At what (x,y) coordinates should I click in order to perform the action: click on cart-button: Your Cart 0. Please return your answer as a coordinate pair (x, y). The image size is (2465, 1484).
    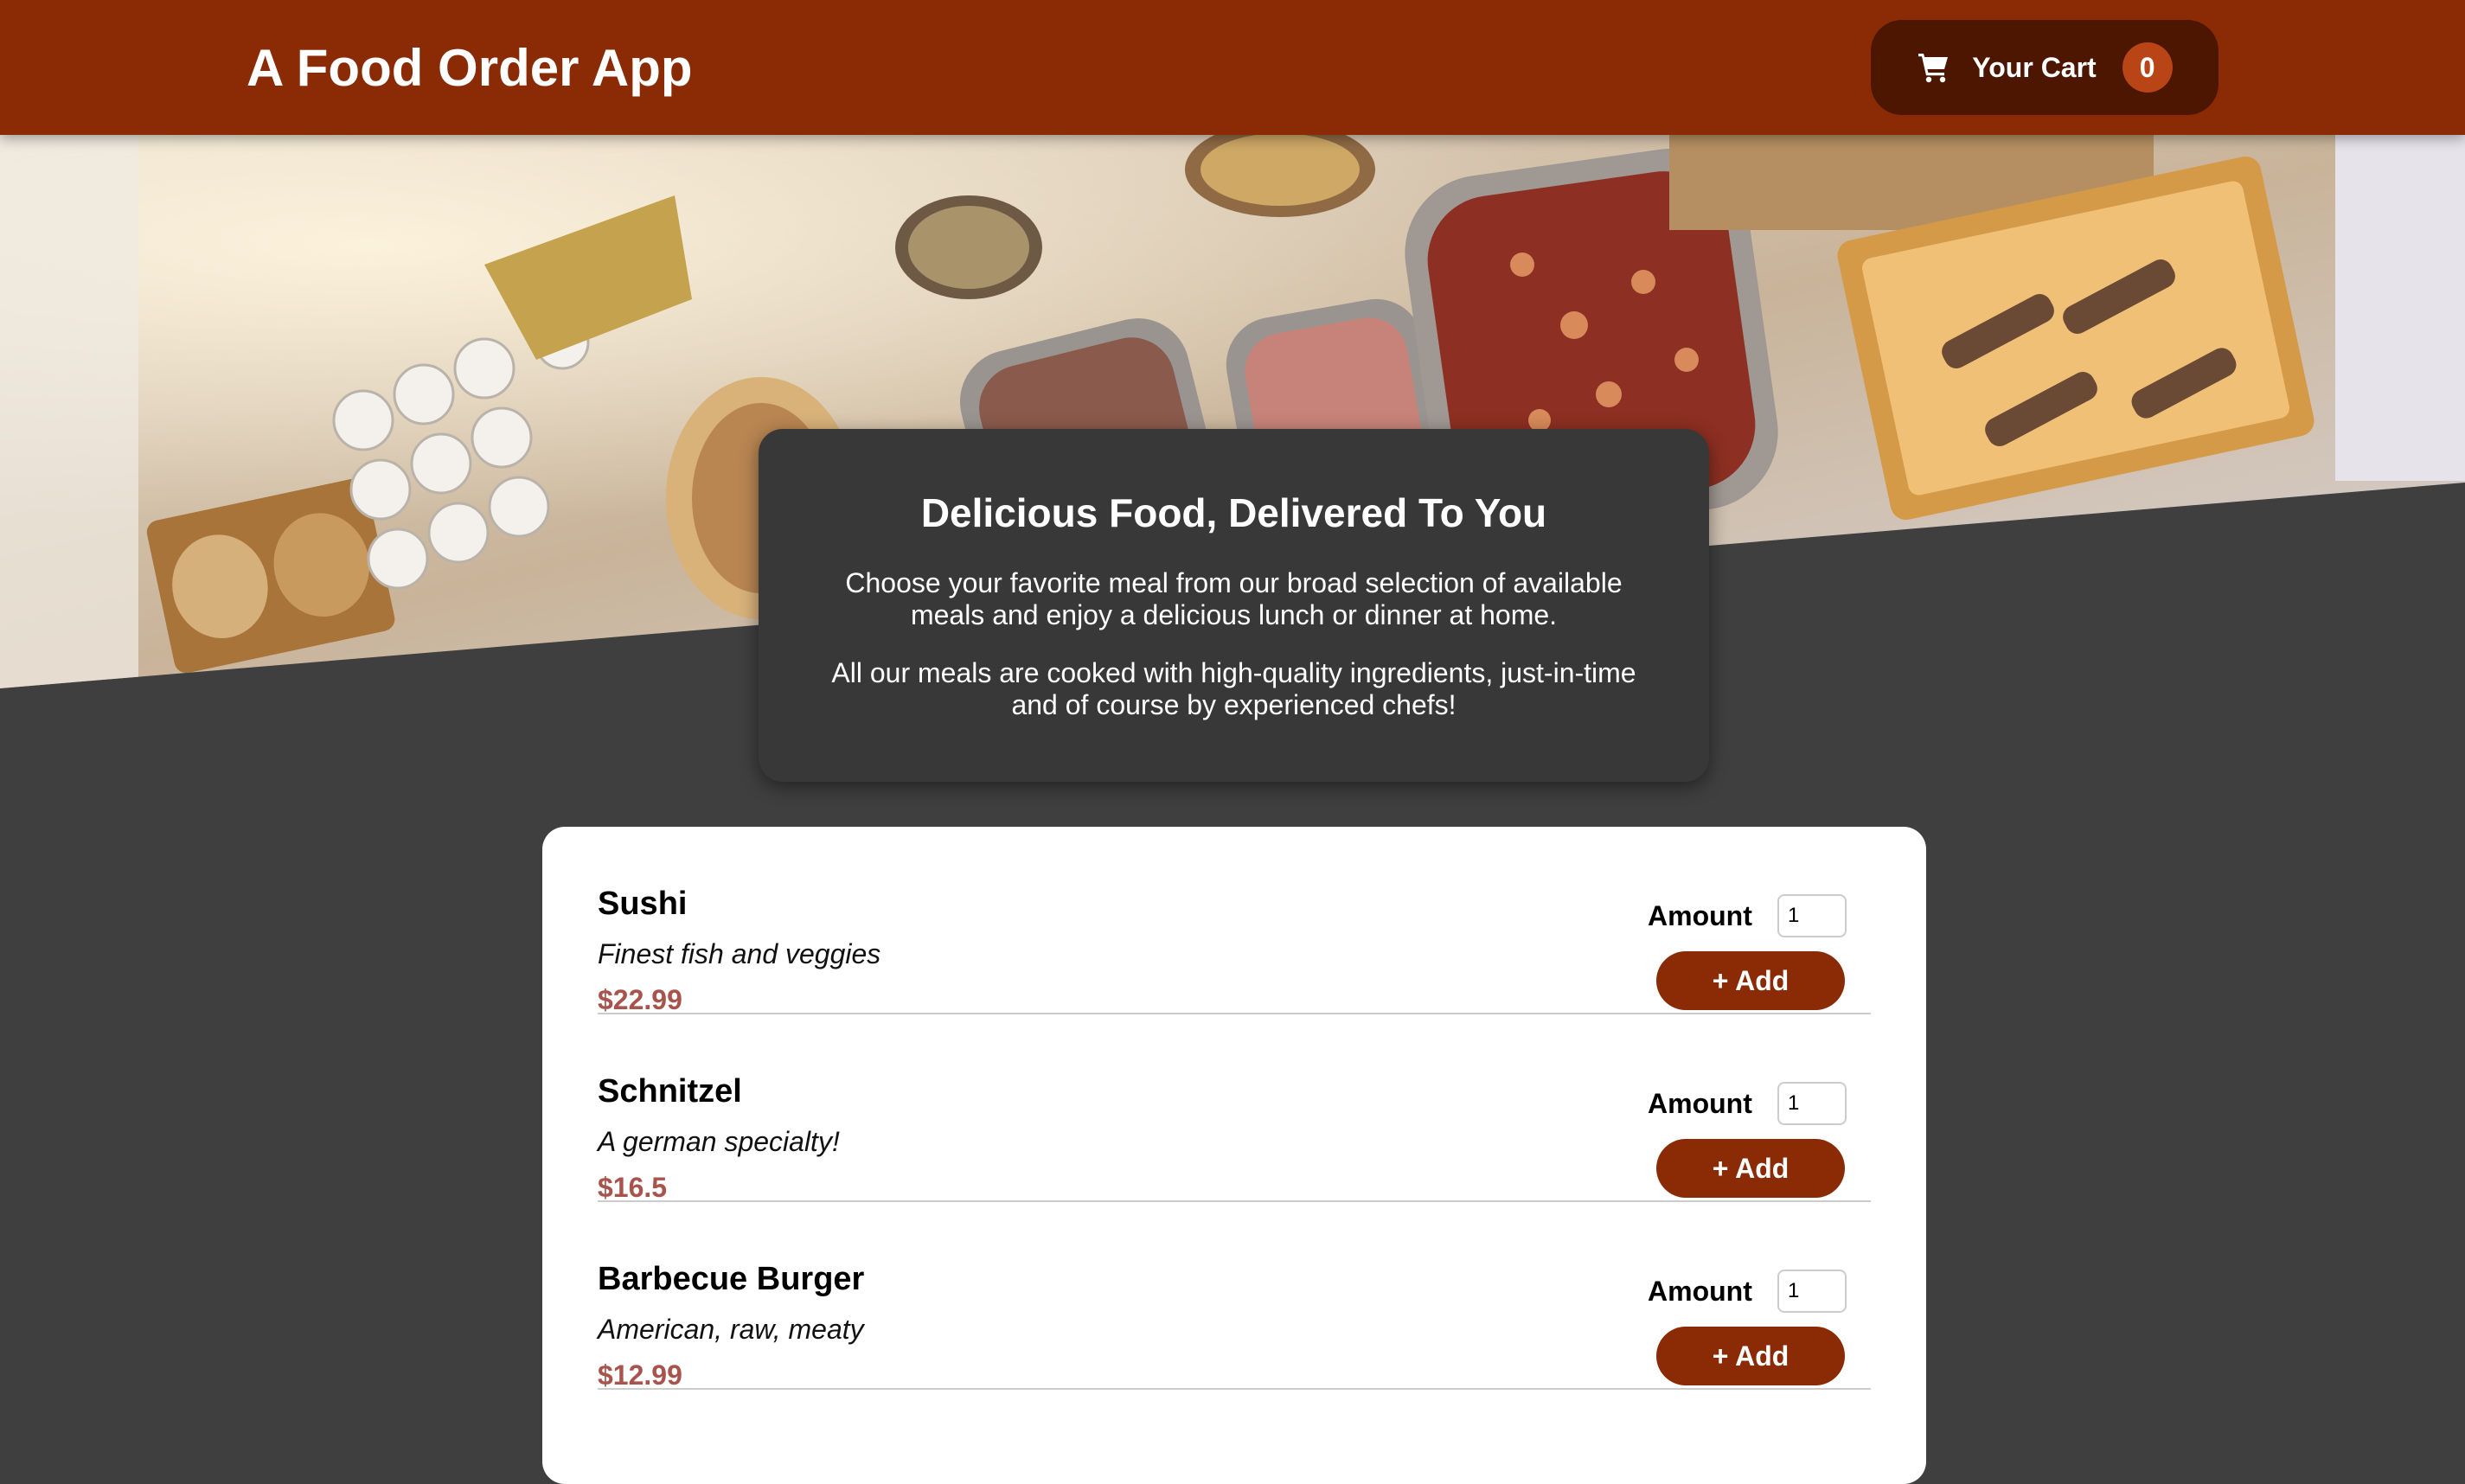
    Looking at the image, I should click on (2045, 67).